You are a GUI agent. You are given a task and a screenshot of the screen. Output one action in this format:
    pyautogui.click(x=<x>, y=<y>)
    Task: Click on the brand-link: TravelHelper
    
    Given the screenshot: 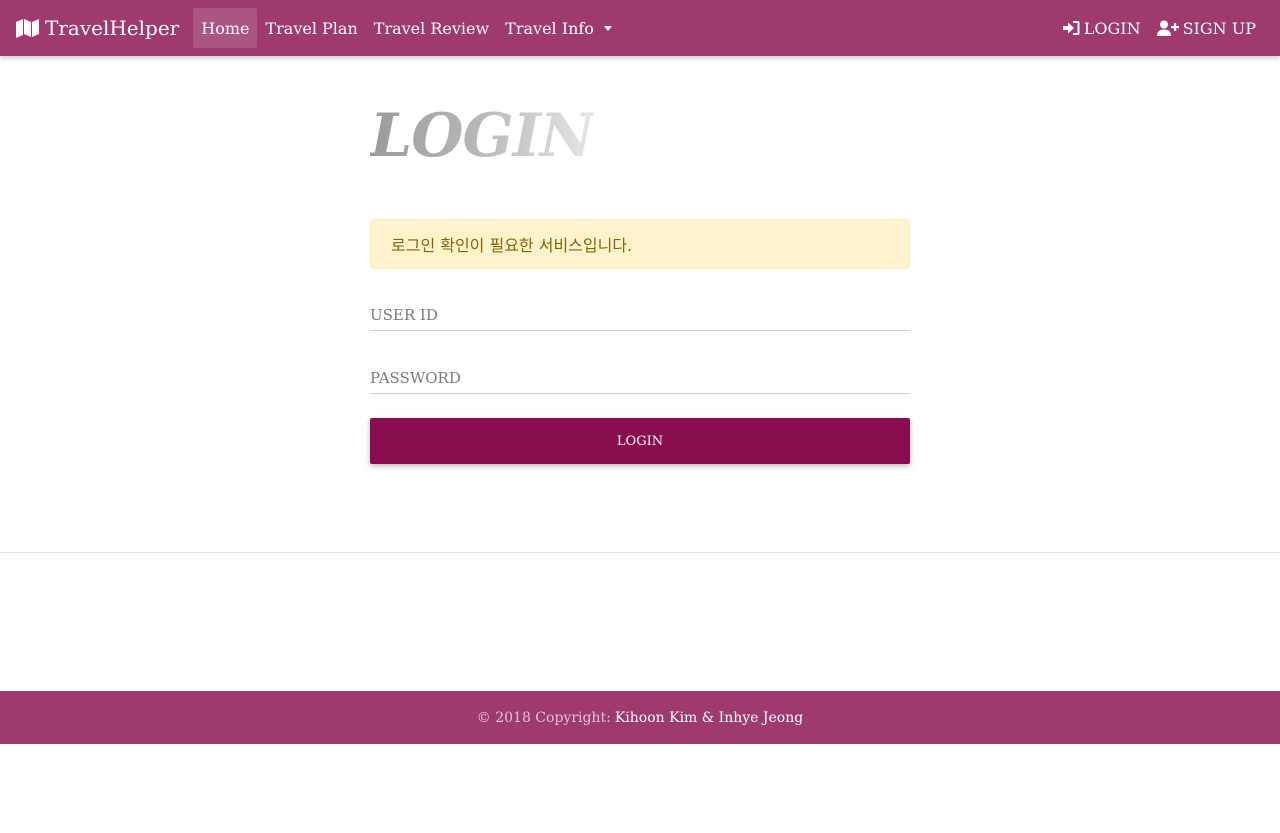 What is the action you would take?
    pyautogui.click(x=97, y=28)
    